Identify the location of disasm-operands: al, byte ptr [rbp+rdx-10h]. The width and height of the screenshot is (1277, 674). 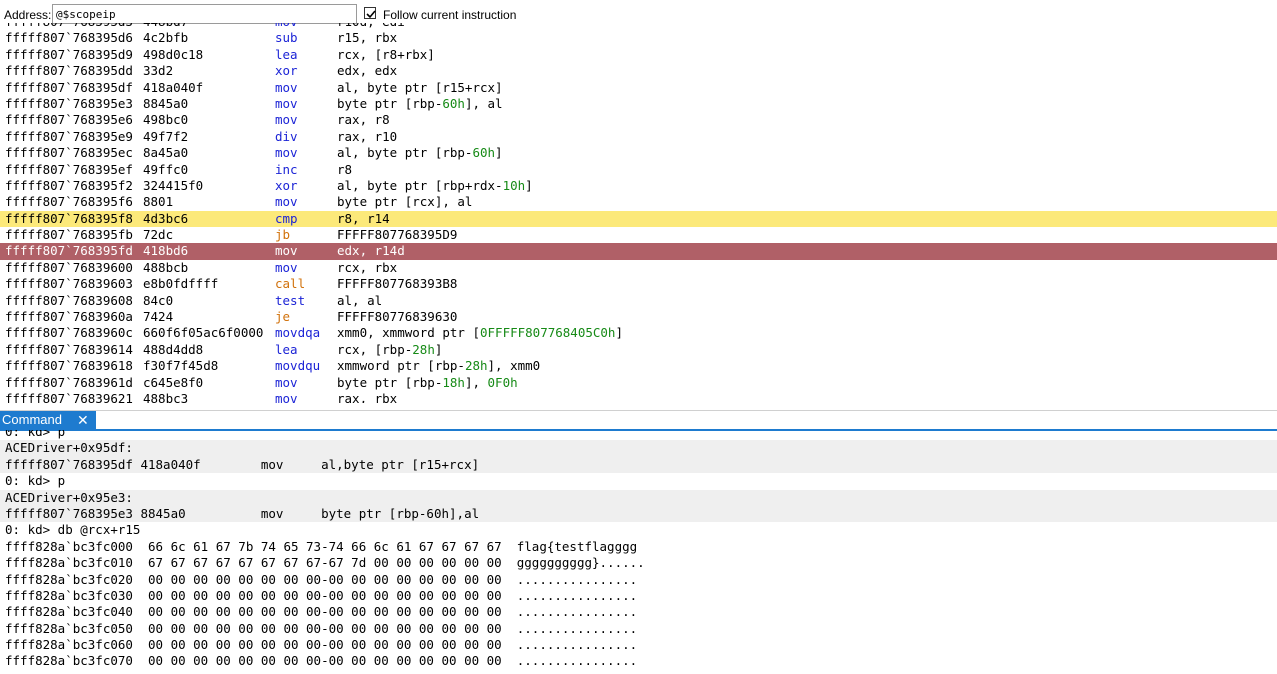
(435, 185).